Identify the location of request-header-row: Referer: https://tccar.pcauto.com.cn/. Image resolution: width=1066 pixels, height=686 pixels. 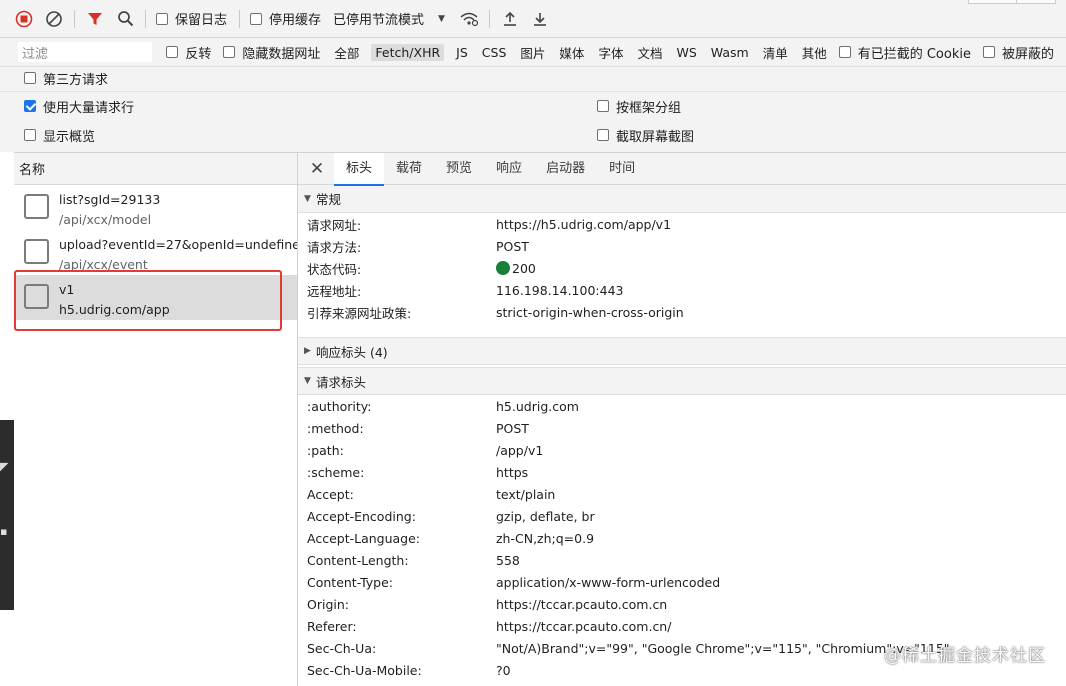
(682, 626).